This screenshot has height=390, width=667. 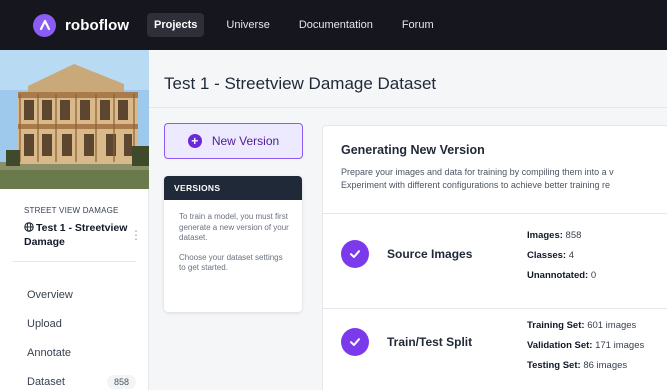 I want to click on sidebar-item-overview: Overview, so click(x=74, y=294).